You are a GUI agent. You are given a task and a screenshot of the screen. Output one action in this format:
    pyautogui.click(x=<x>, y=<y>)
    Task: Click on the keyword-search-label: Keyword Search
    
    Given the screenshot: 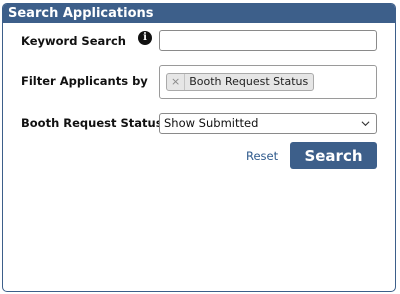 What is the action you would take?
    pyautogui.click(x=73, y=41)
    